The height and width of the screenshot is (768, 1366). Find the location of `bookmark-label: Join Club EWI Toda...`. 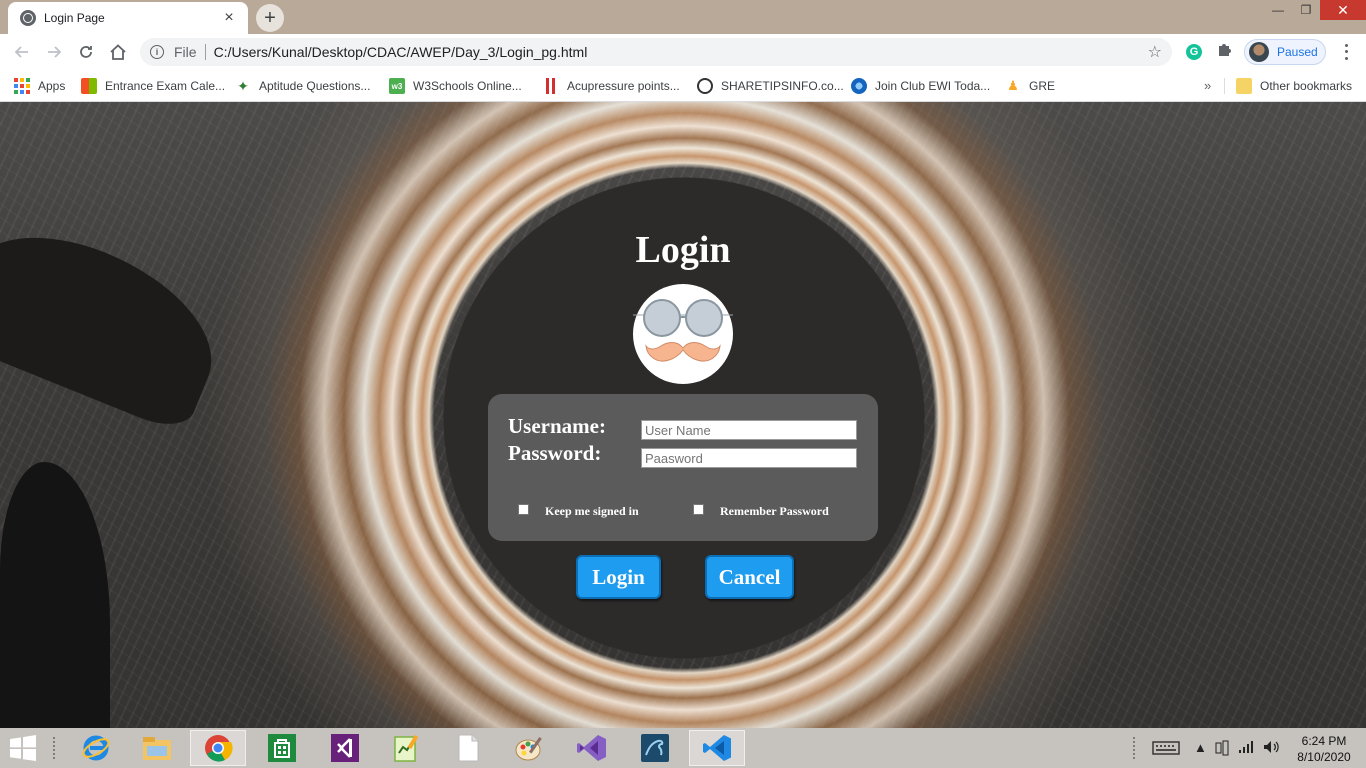

bookmark-label: Join Club EWI Toda... is located at coordinates (933, 86).